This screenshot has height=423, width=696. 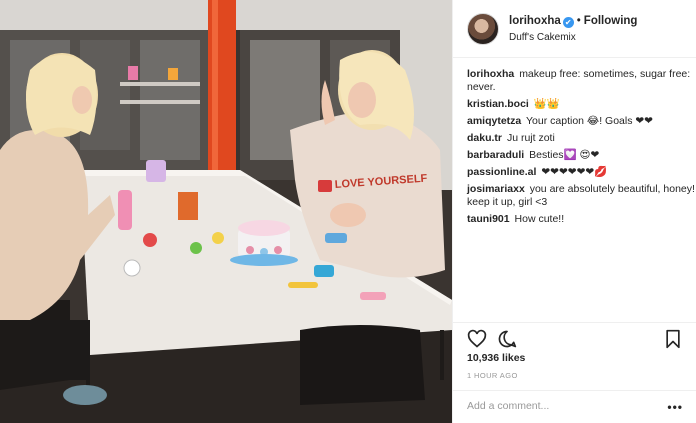 I want to click on comment-text: Your caption 😂! Goals ❤❤, so click(x=589, y=121).